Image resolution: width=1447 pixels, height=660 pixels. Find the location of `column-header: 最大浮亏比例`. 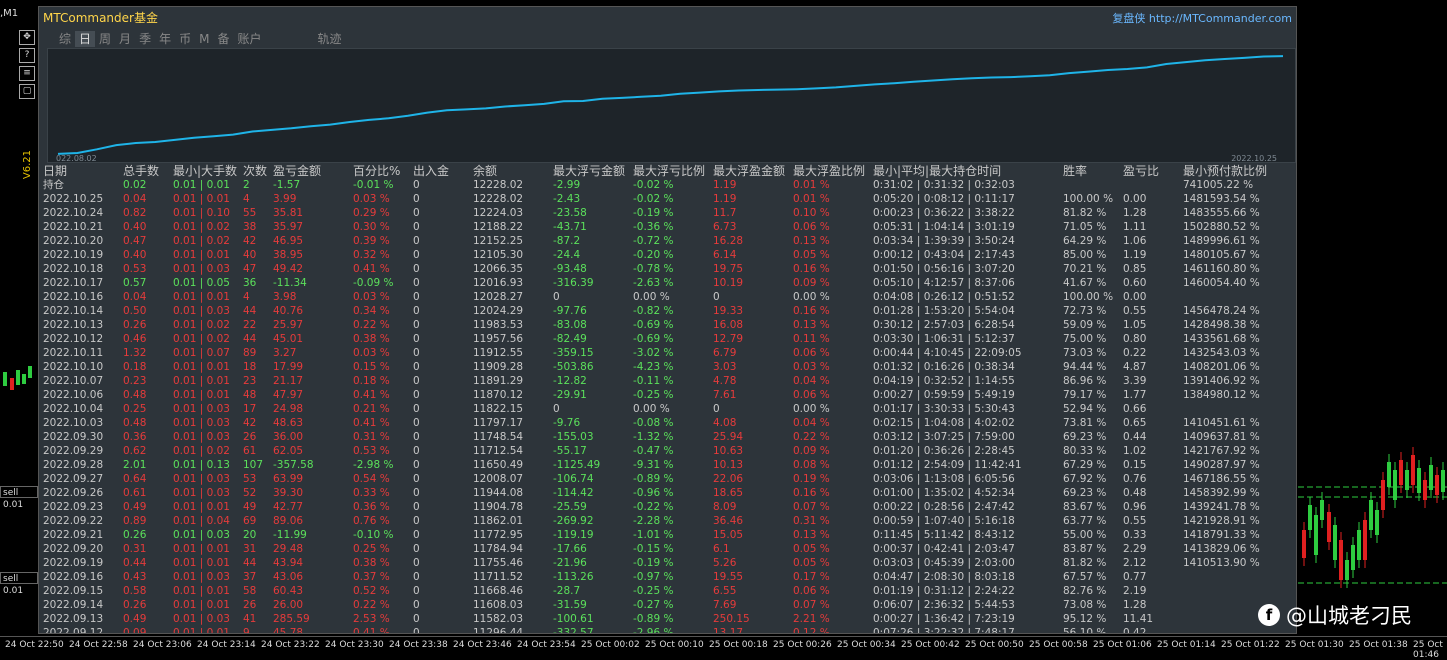

column-header: 最大浮亏比例 is located at coordinates (669, 171).